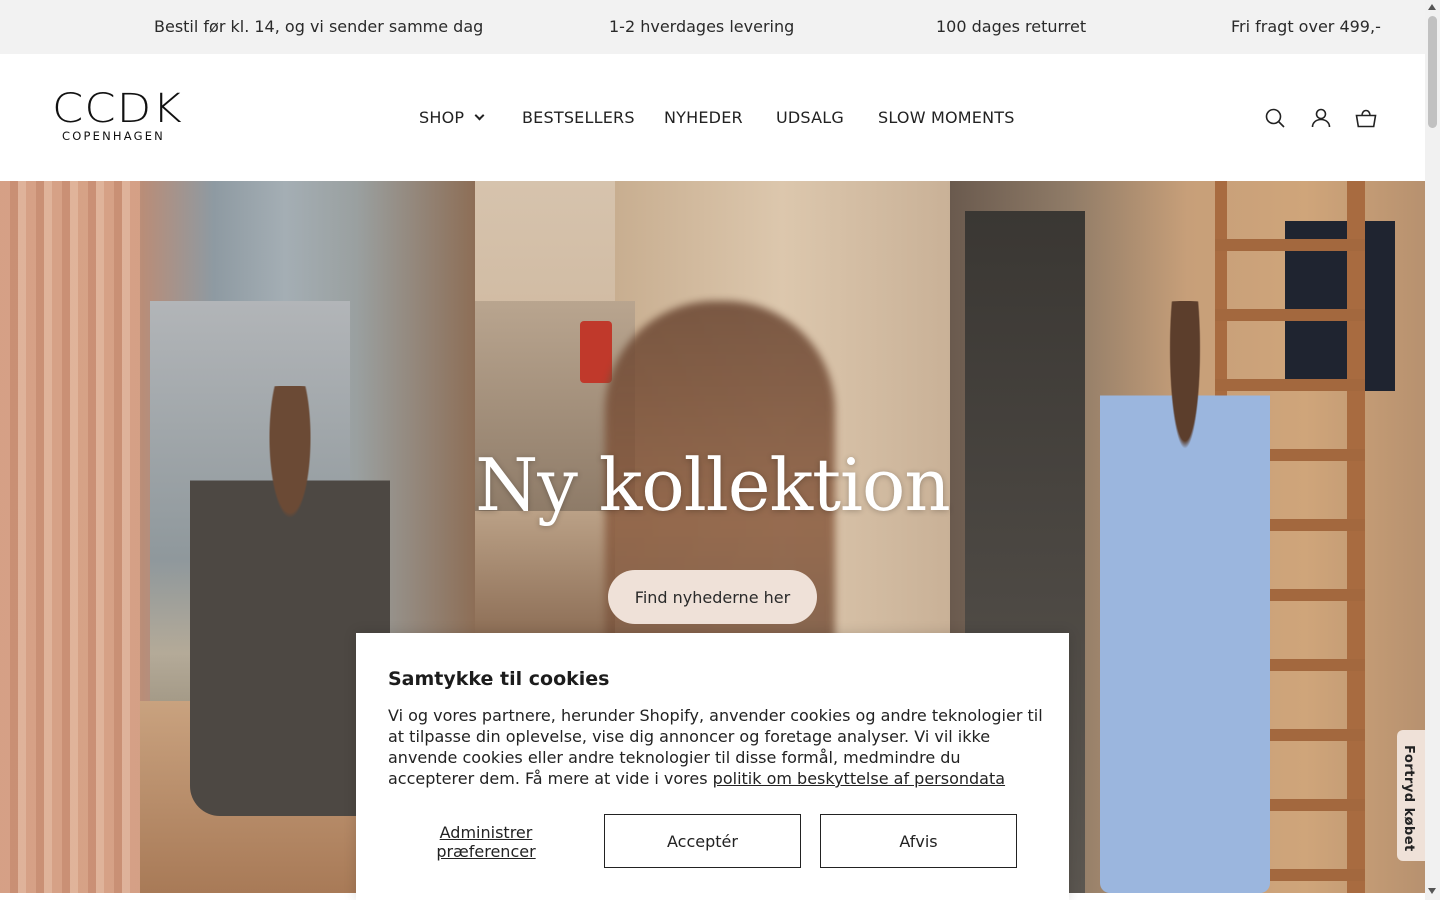  I want to click on scroll-up-arrow-icon, so click(1432, 7).